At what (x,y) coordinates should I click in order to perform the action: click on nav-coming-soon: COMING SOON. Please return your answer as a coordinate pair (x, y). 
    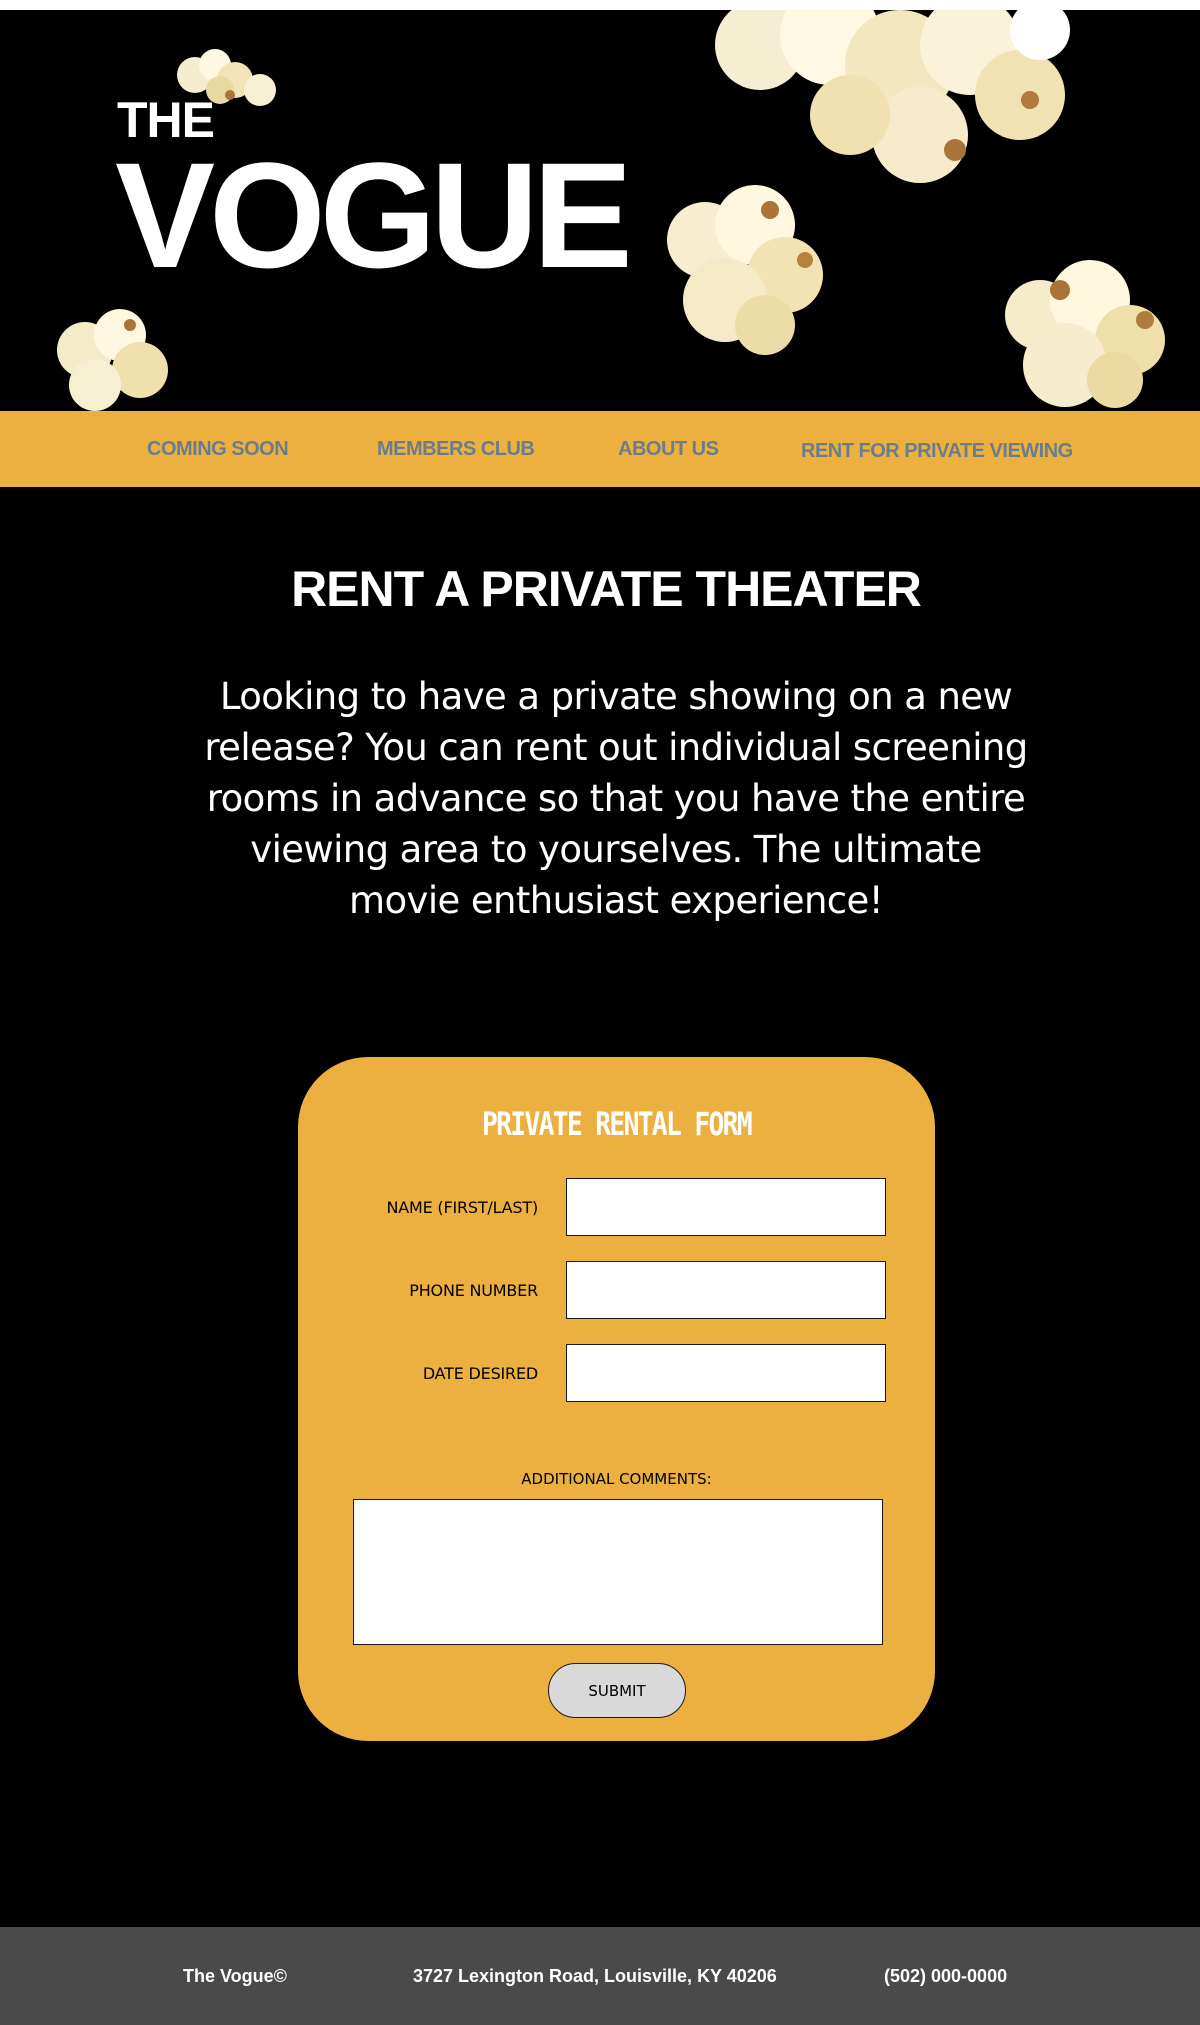
    Looking at the image, I should click on (218, 449).